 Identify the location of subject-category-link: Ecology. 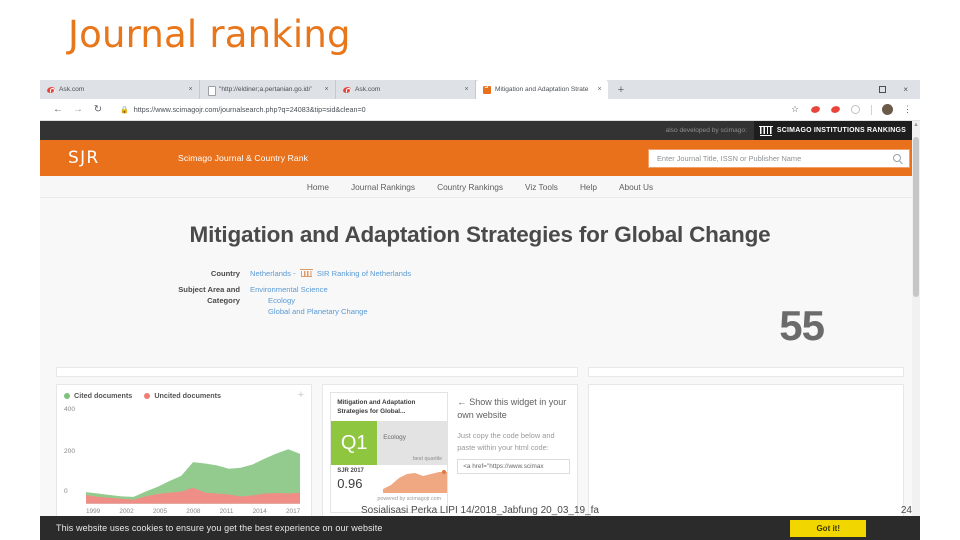
(309, 300).